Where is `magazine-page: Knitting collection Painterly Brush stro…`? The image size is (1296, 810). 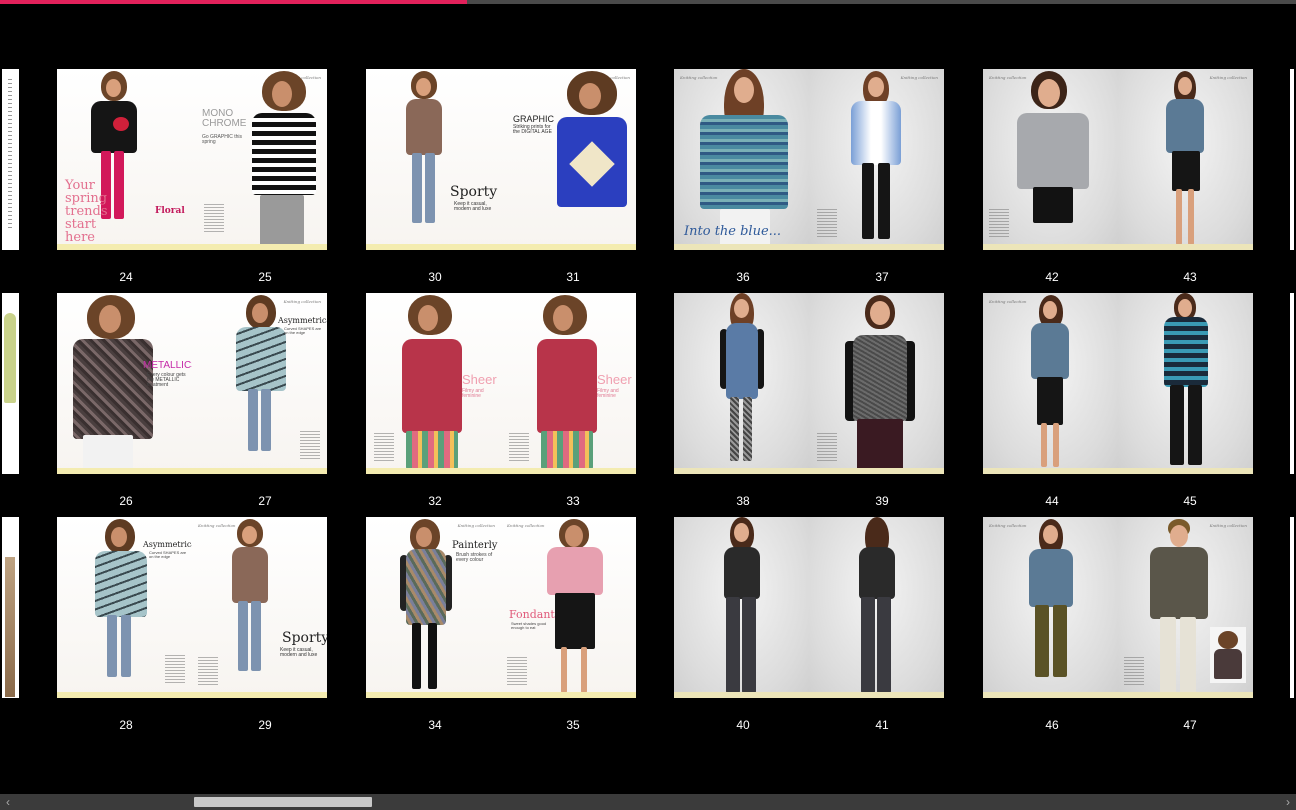 magazine-page: Knitting collection Painterly Brush stro… is located at coordinates (433, 607).